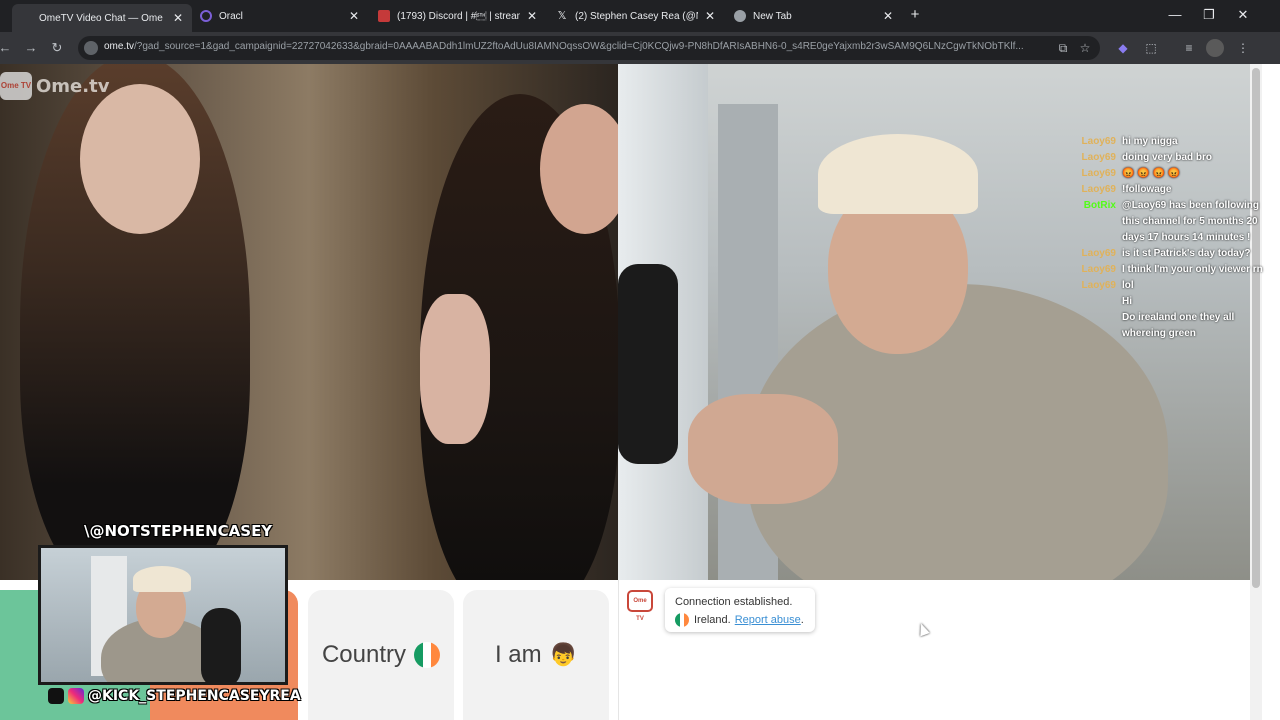 This screenshot has width=1280, height=720. I want to click on ometv-brand-name: Ome.tv, so click(73, 86).